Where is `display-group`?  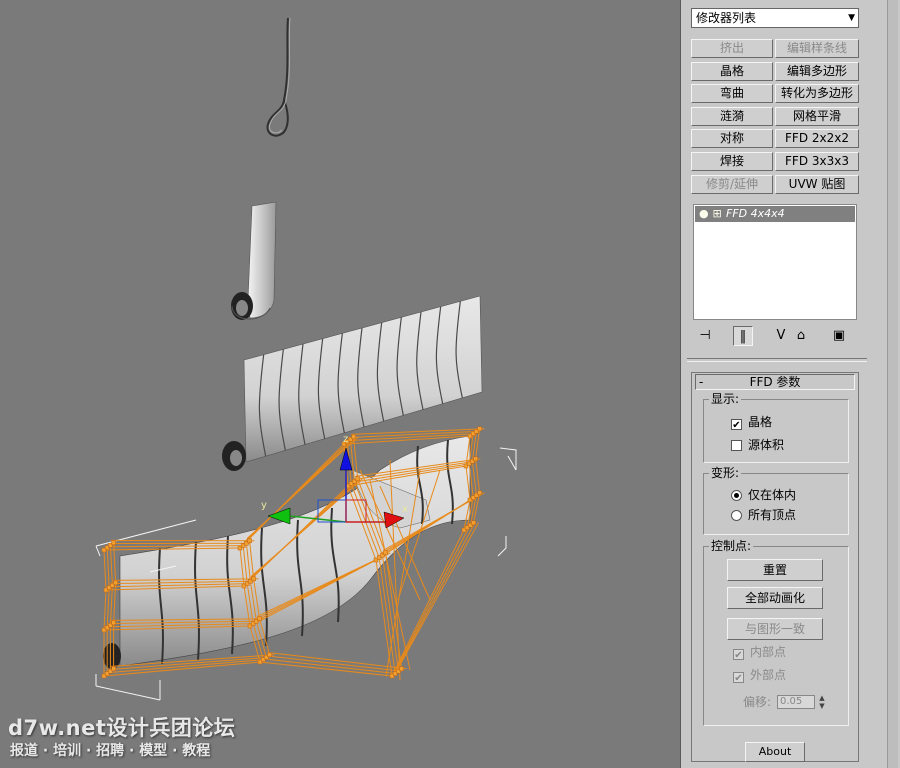 display-group is located at coordinates (776, 431).